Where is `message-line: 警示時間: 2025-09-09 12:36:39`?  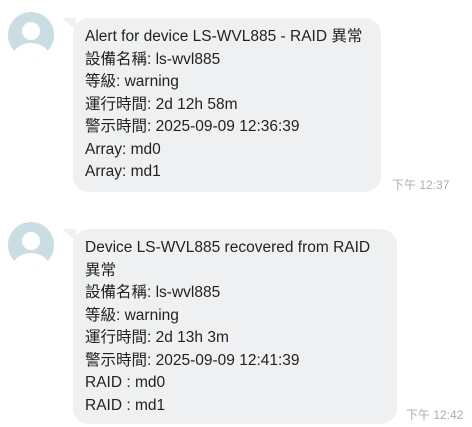
message-line: 警示時間: 2025-09-09 12:36:39 is located at coordinates (192, 126).